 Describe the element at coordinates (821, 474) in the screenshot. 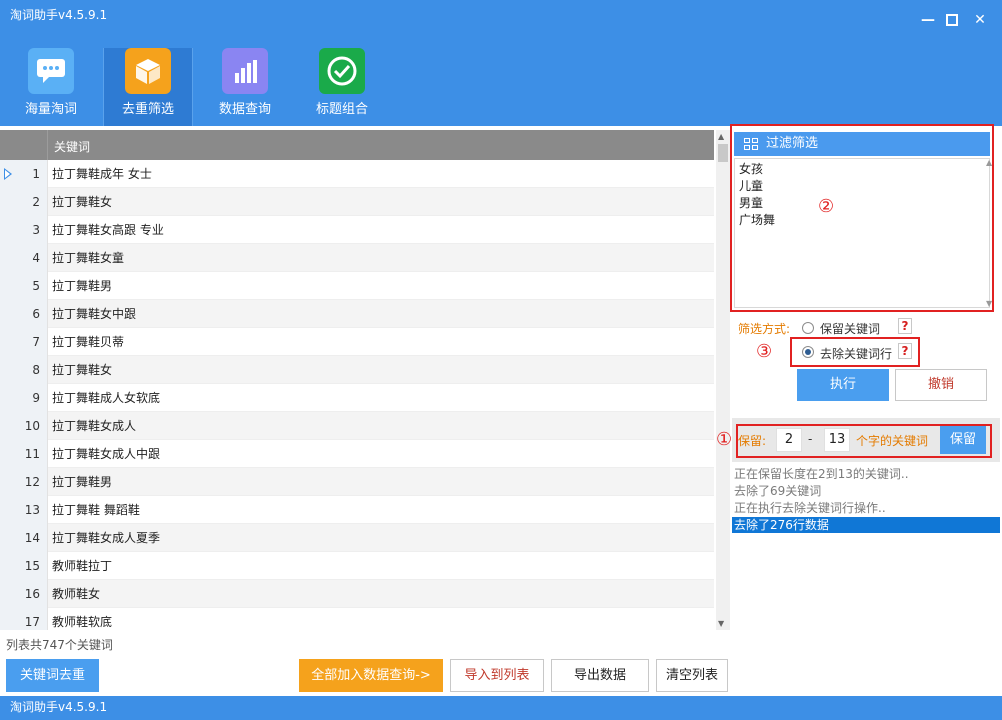

I see `log-line: 正在保留长度在2到13的关键词..` at that location.